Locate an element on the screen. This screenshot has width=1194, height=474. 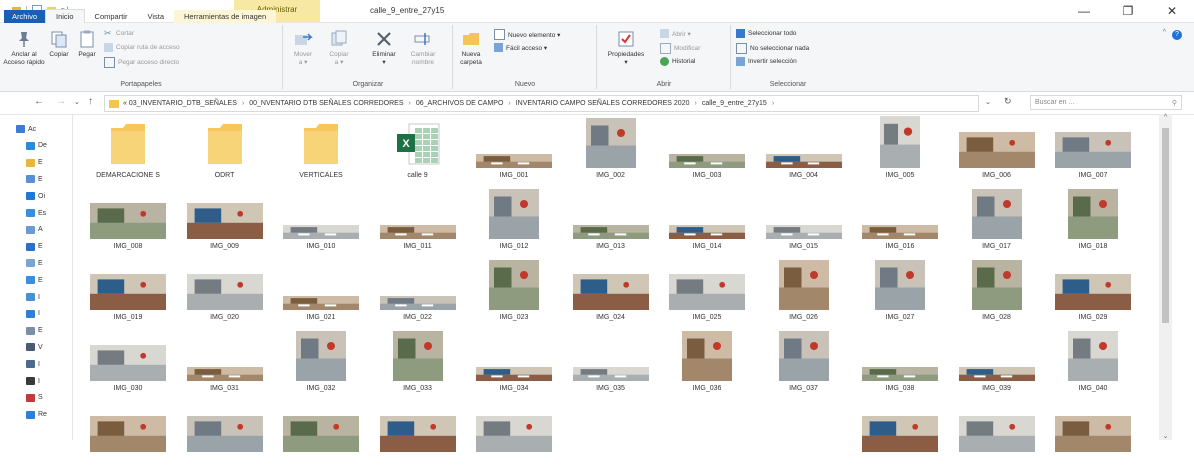
back-arrow-icon: ← is located at coordinates (39, 101).